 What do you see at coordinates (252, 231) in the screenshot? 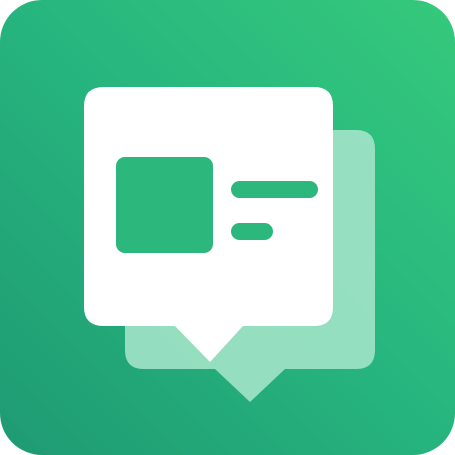
I see `text-line-short` at bounding box center [252, 231].